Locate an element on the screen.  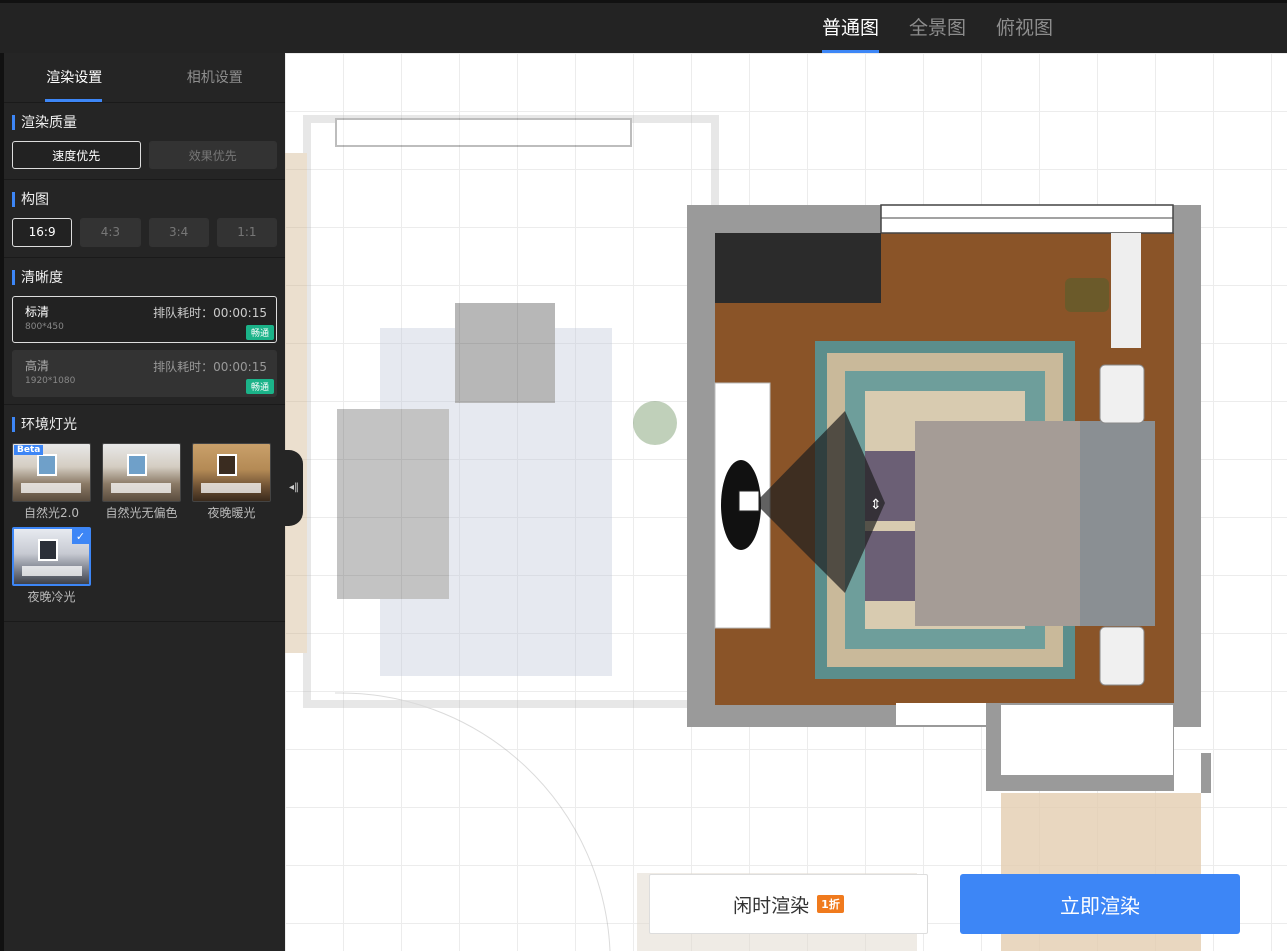
collapse-arrow-icon: ◂‖ is located at coordinates (294, 487).